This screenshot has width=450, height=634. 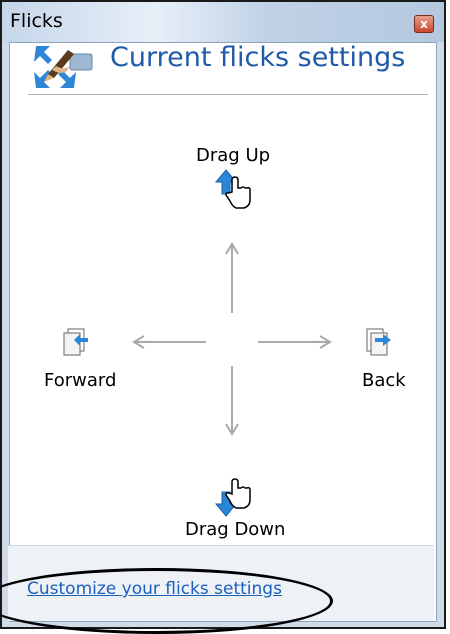 I want to click on header-divider, so click(x=228, y=94).